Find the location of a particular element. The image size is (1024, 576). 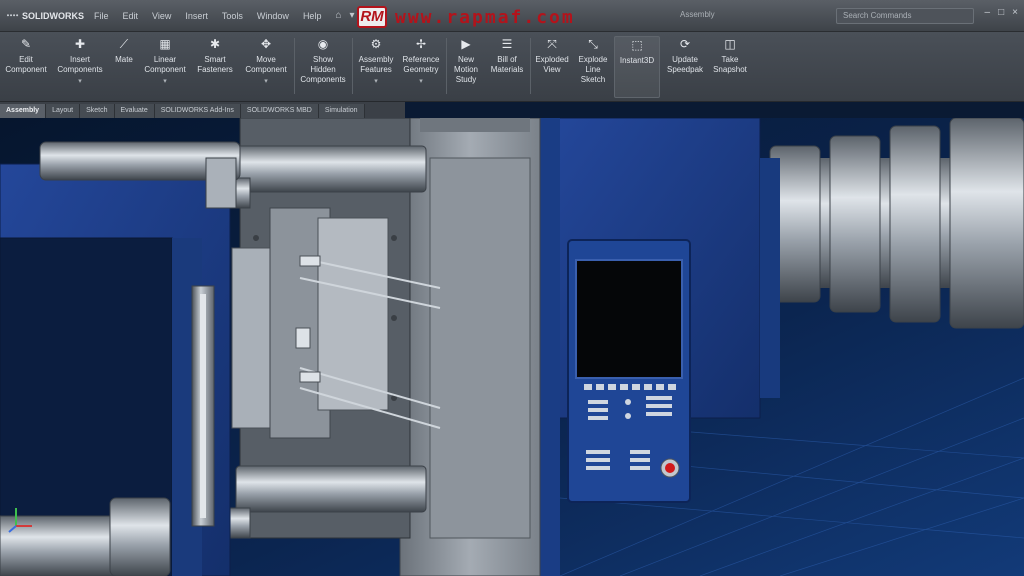

menu-edit: Edit is located at coordinates (131, 16).